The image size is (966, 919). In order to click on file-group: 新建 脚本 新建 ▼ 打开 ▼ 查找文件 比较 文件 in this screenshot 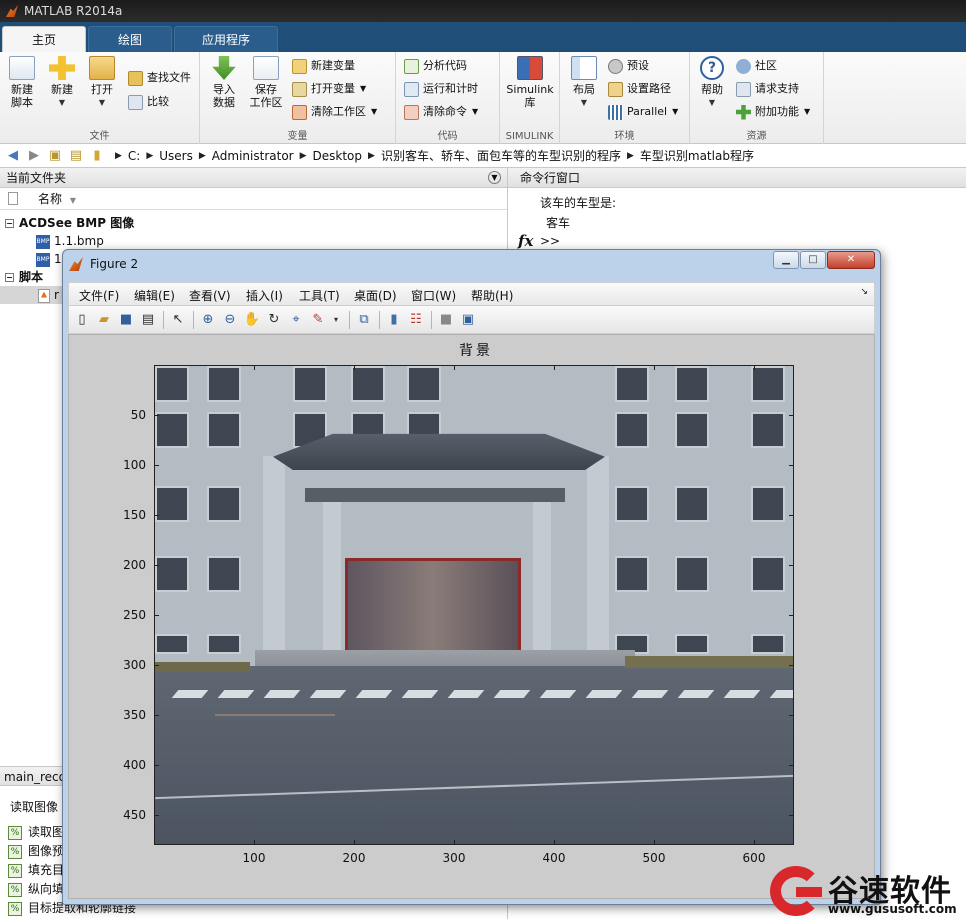, I will do `click(100, 98)`.